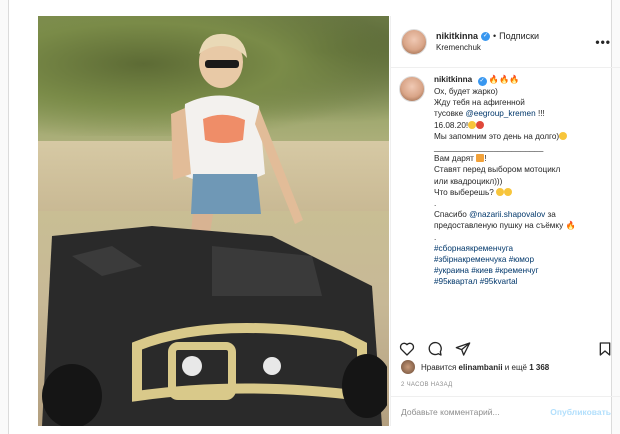 The image size is (620, 434). Describe the element at coordinates (603, 42) in the screenshot. I see `more-options-button: •••` at that location.